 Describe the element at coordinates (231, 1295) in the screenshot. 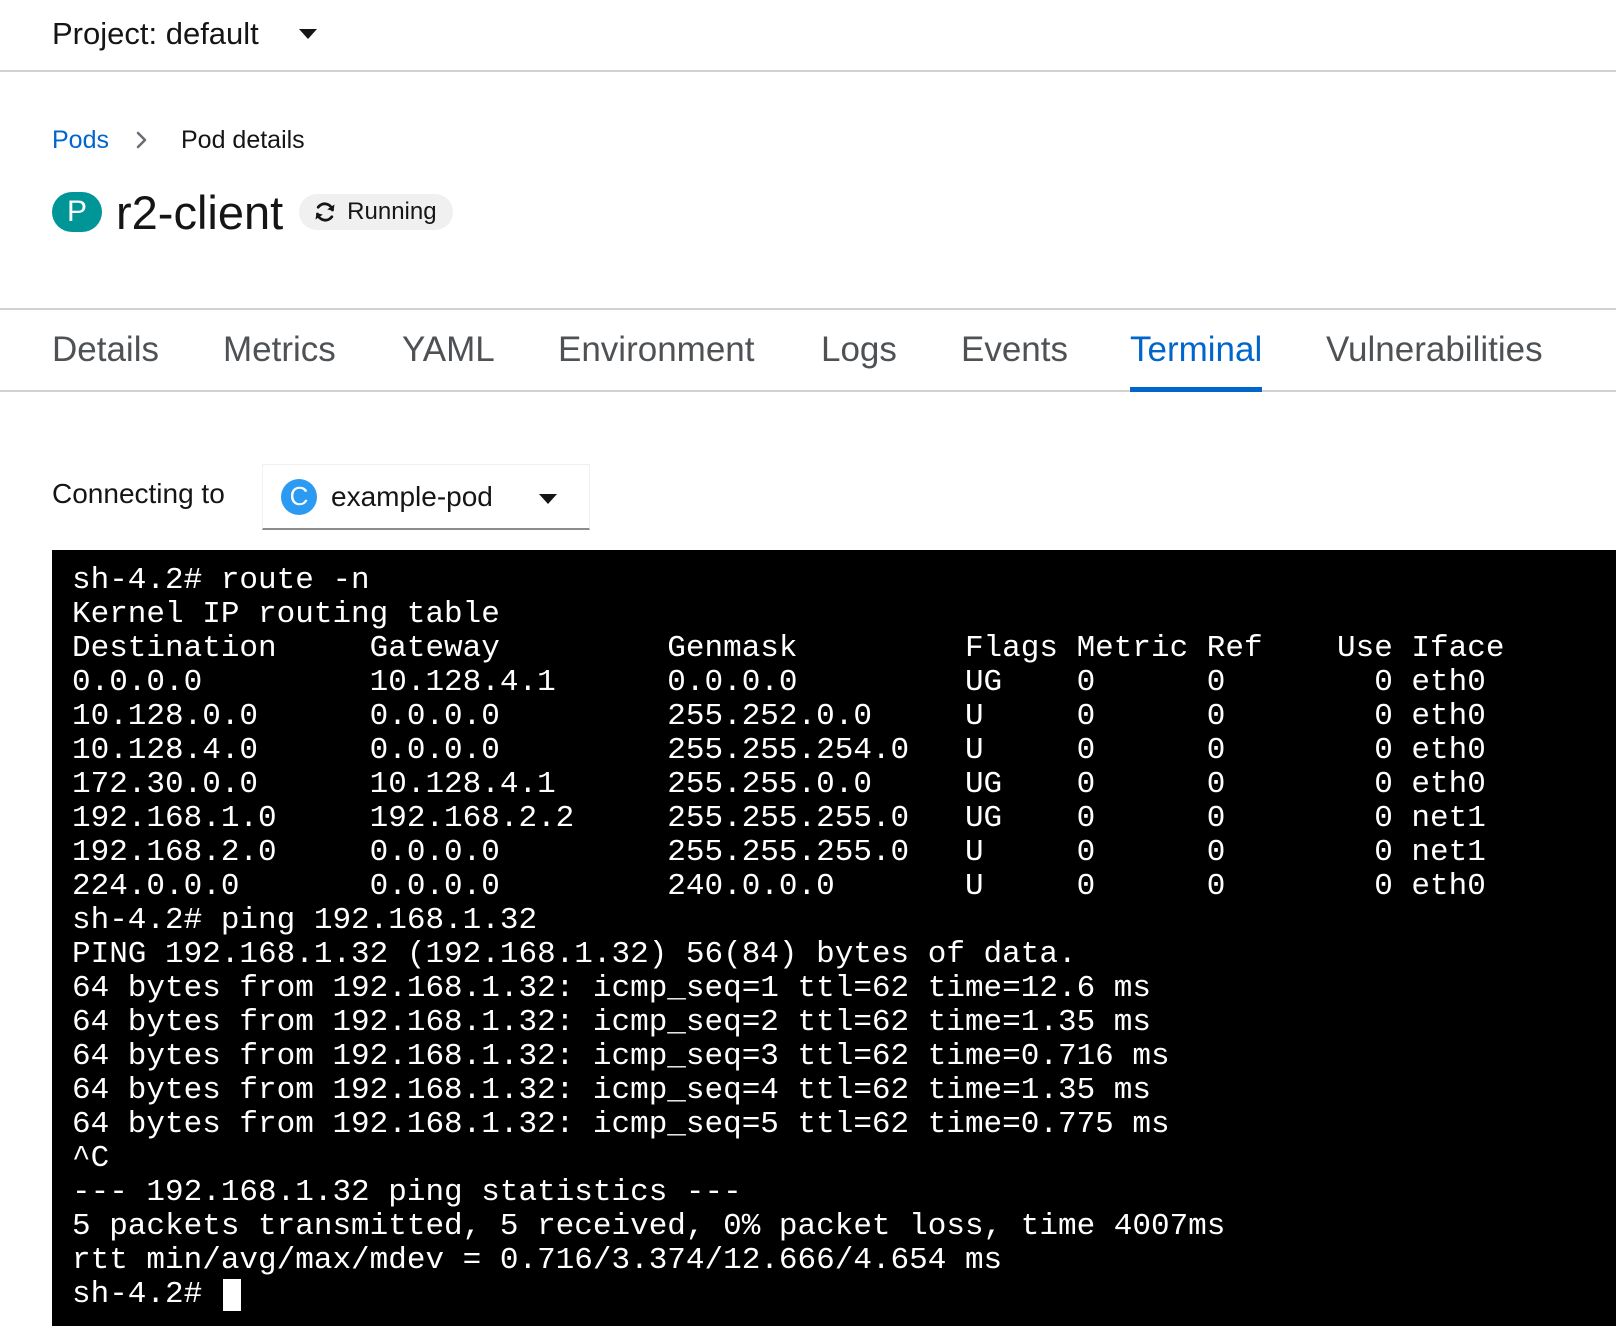

I see `terminal-cursor` at that location.